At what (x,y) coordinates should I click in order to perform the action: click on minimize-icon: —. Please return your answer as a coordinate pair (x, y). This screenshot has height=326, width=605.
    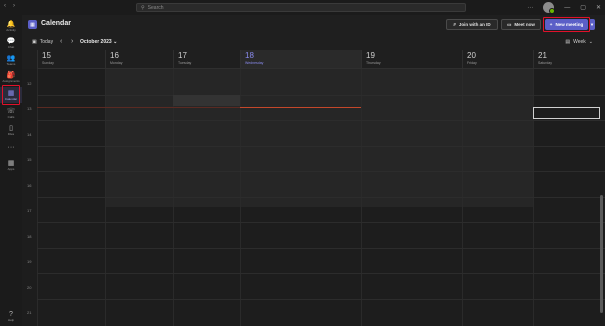
    Looking at the image, I should click on (567, 8).